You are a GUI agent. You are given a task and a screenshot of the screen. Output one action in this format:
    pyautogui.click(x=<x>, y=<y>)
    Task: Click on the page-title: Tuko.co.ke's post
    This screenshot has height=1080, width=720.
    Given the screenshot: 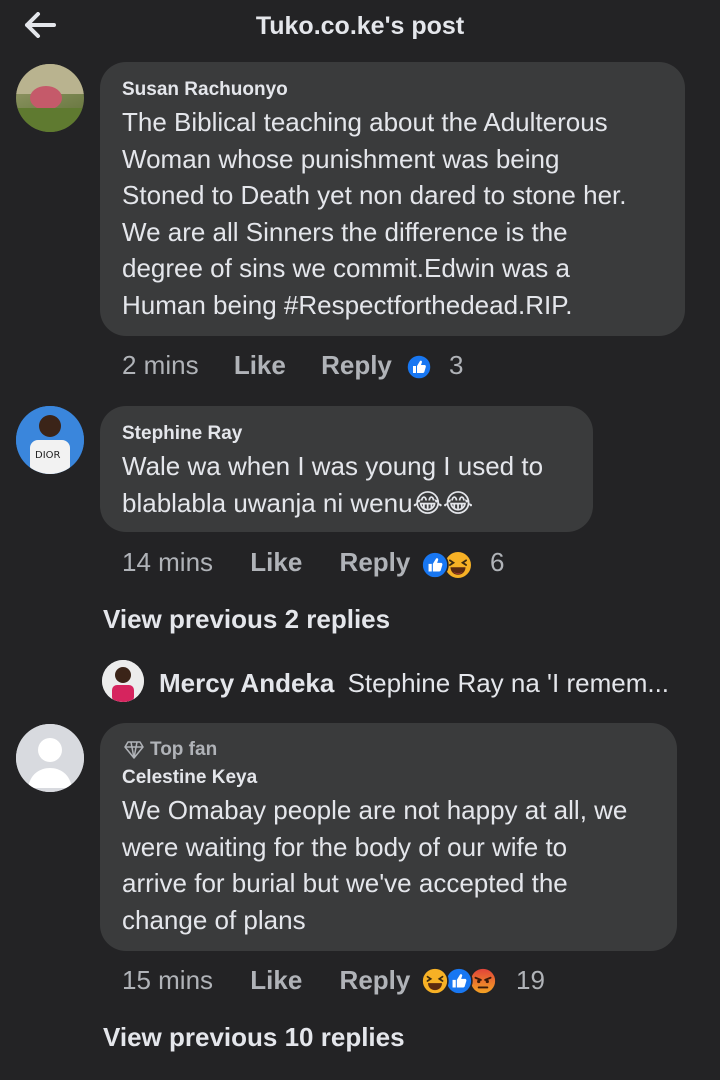 What is the action you would take?
    pyautogui.click(x=360, y=26)
    